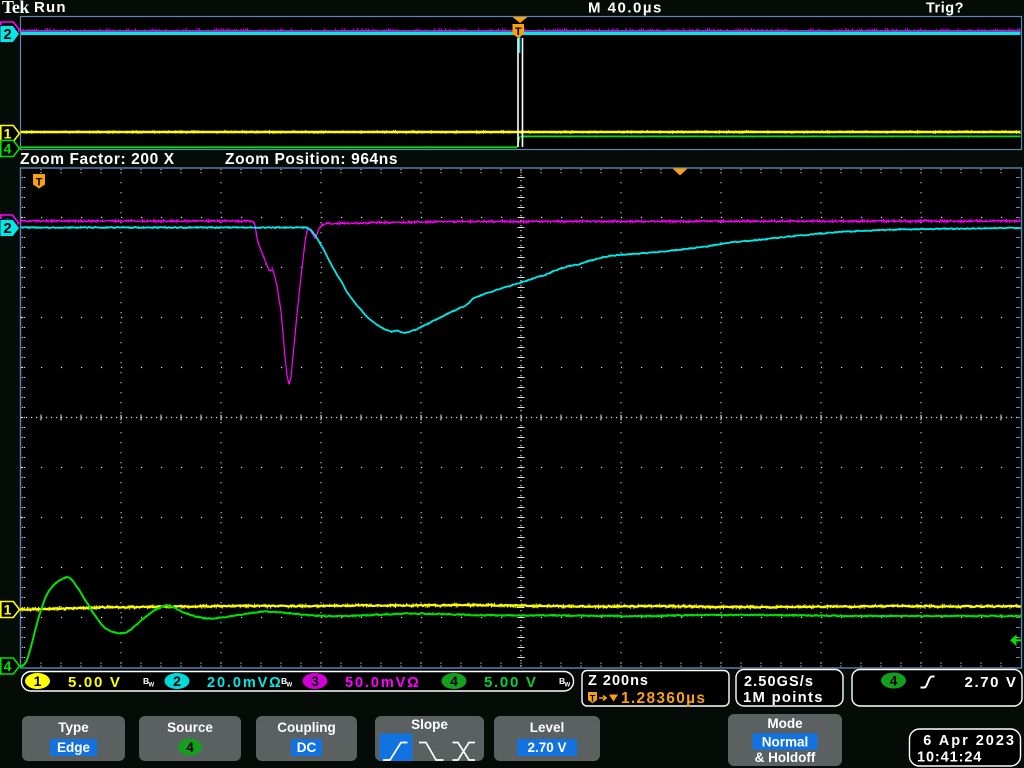  Describe the element at coordinates (663, 698) in the screenshot. I see `svg-text: 1.28360µs` at that location.